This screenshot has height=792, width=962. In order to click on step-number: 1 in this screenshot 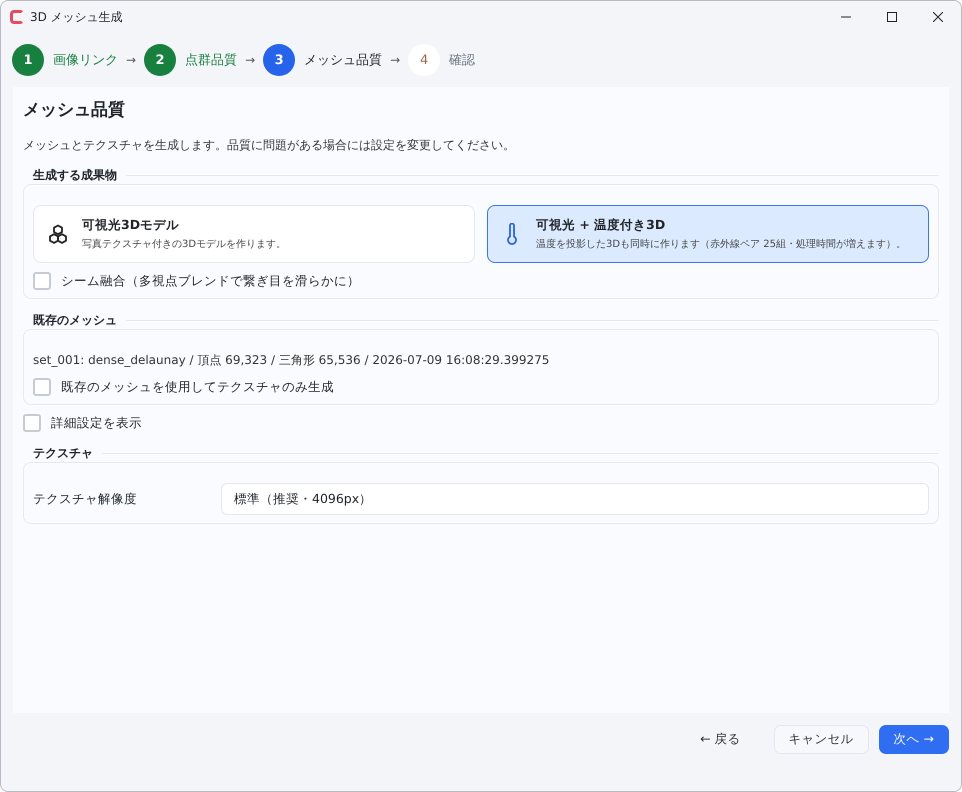, I will do `click(28, 60)`.